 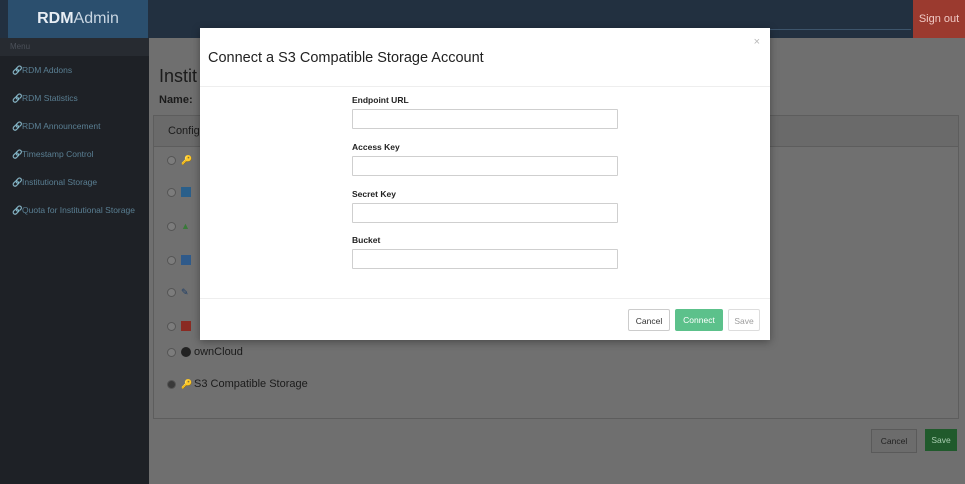 What do you see at coordinates (74, 70) in the screenshot?
I see `sidebar-item-rdm-addons: 🔗RDM Addons` at bounding box center [74, 70].